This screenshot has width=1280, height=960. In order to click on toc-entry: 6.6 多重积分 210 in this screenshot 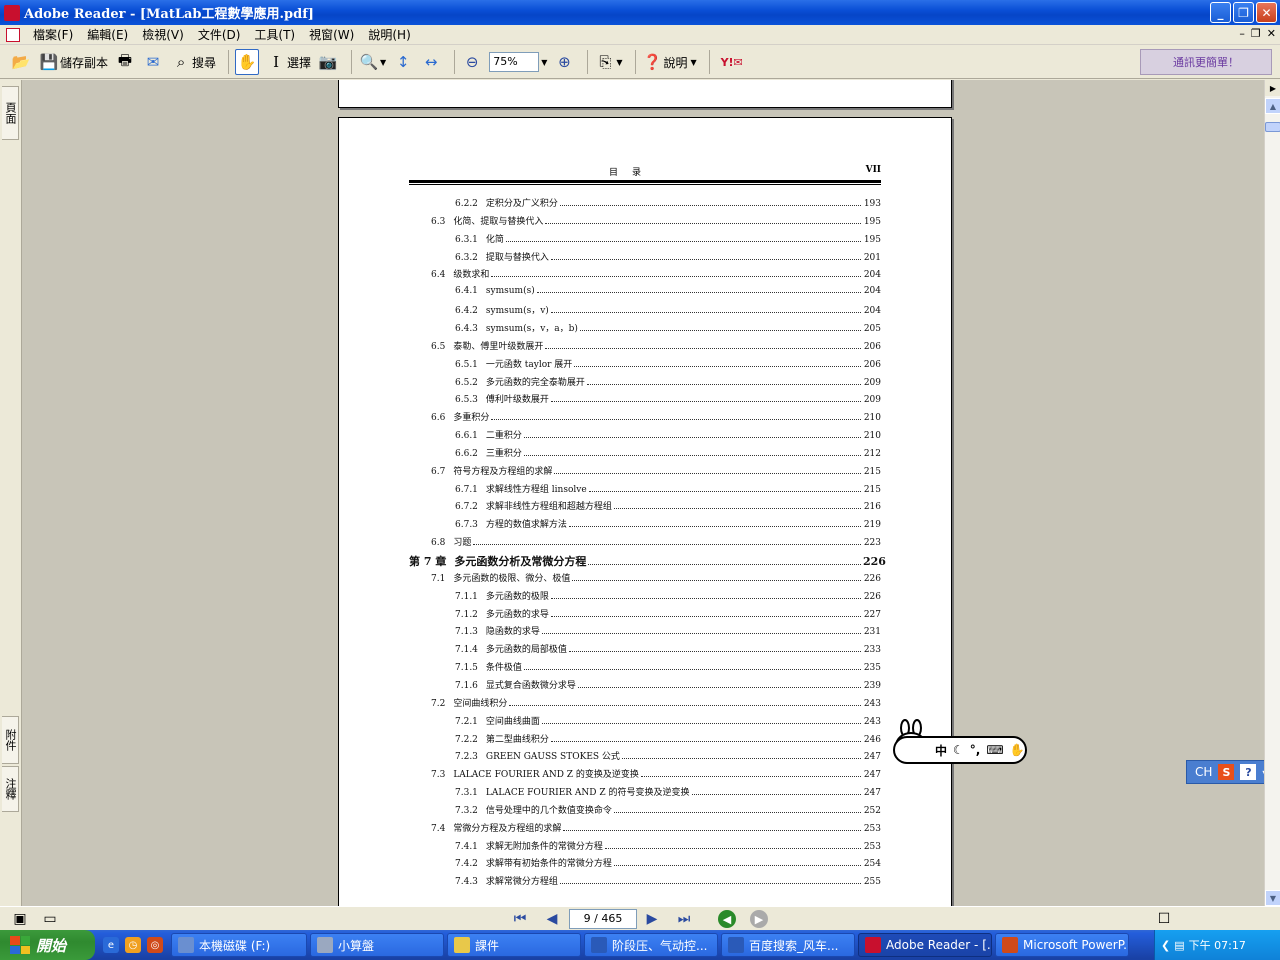, I will do `click(645, 417)`.